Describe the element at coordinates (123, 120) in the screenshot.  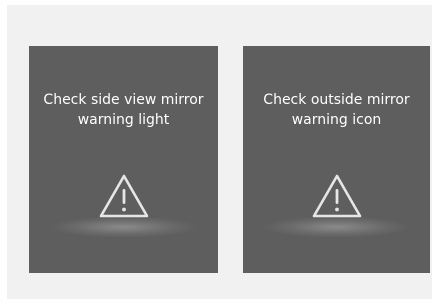
I see `warning-message-line-2: warning light` at that location.